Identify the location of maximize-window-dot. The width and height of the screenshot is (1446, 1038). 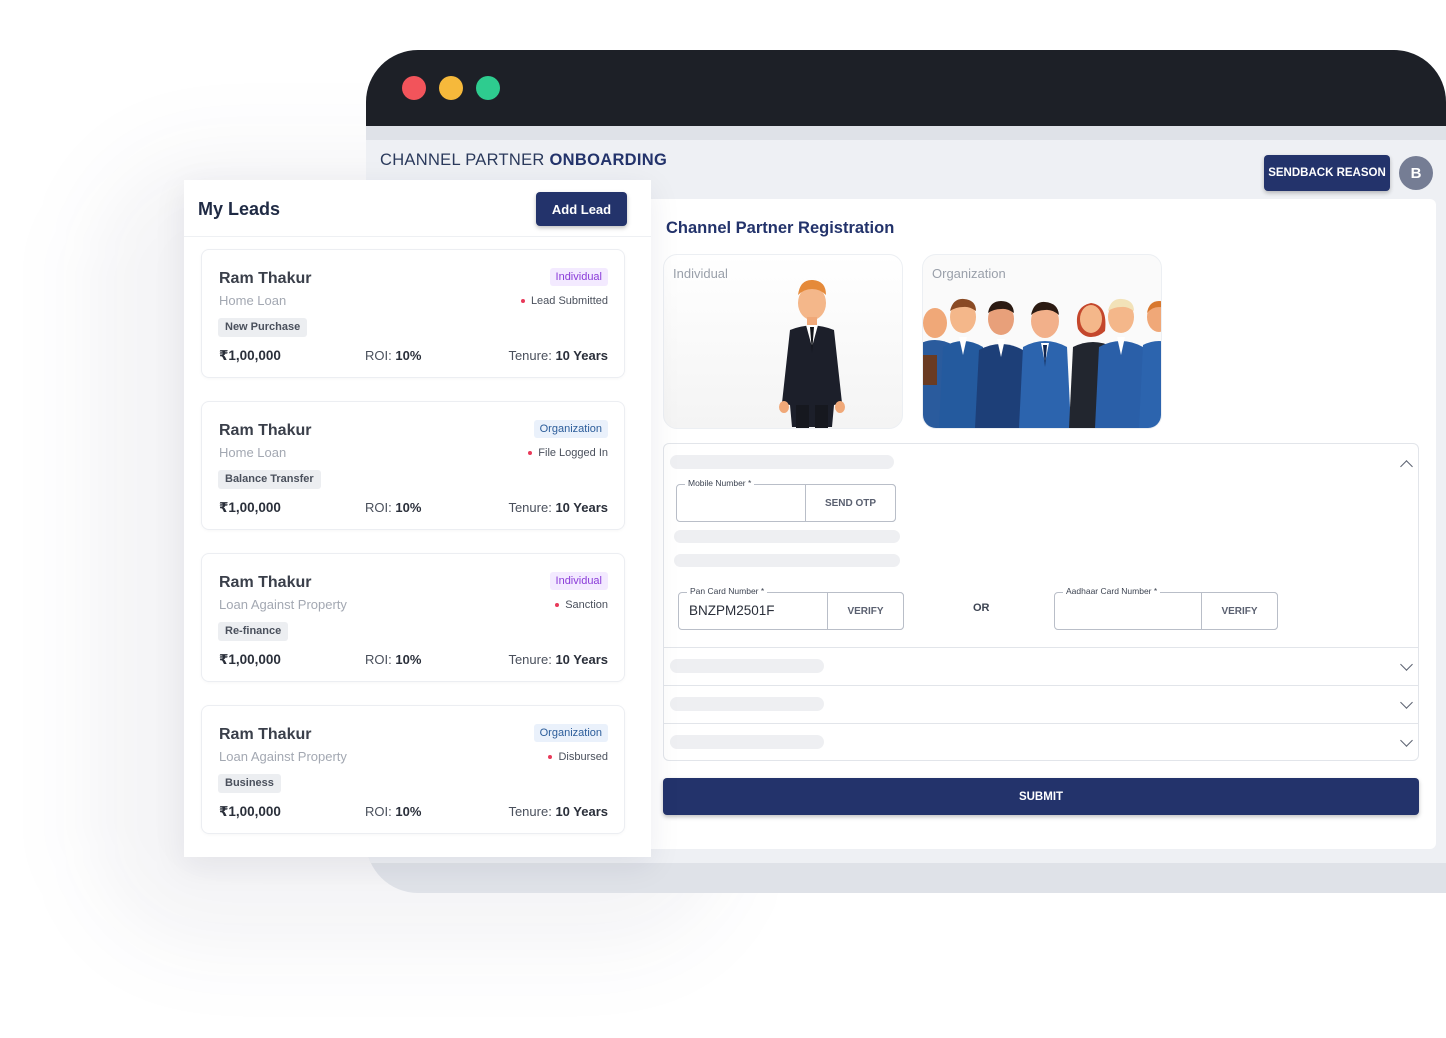
(488, 88).